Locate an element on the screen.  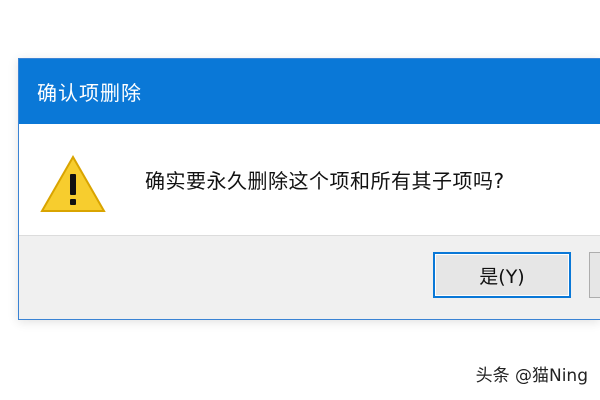
yes-button-label: 是(Y) is located at coordinates (502, 276).